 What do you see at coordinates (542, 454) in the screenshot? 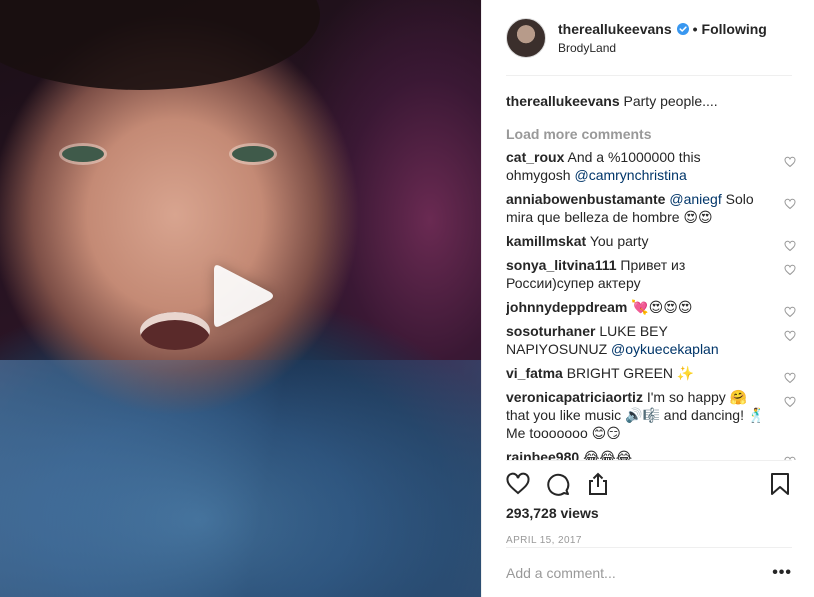
I see `comment-username: rainbee980` at bounding box center [542, 454].